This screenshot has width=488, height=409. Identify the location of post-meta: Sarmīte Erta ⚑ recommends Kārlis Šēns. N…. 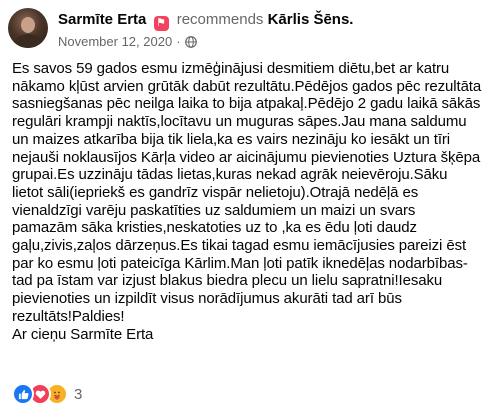
(205, 30).